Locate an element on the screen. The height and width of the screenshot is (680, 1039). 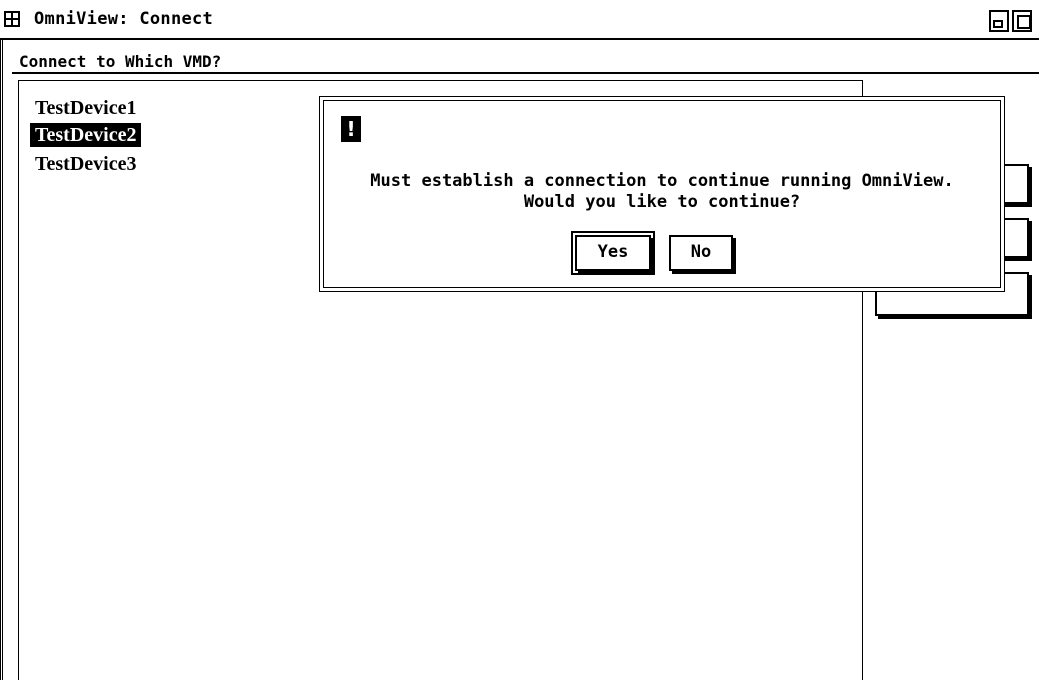
window-title: OmniView: Connect is located at coordinates (124, 19).